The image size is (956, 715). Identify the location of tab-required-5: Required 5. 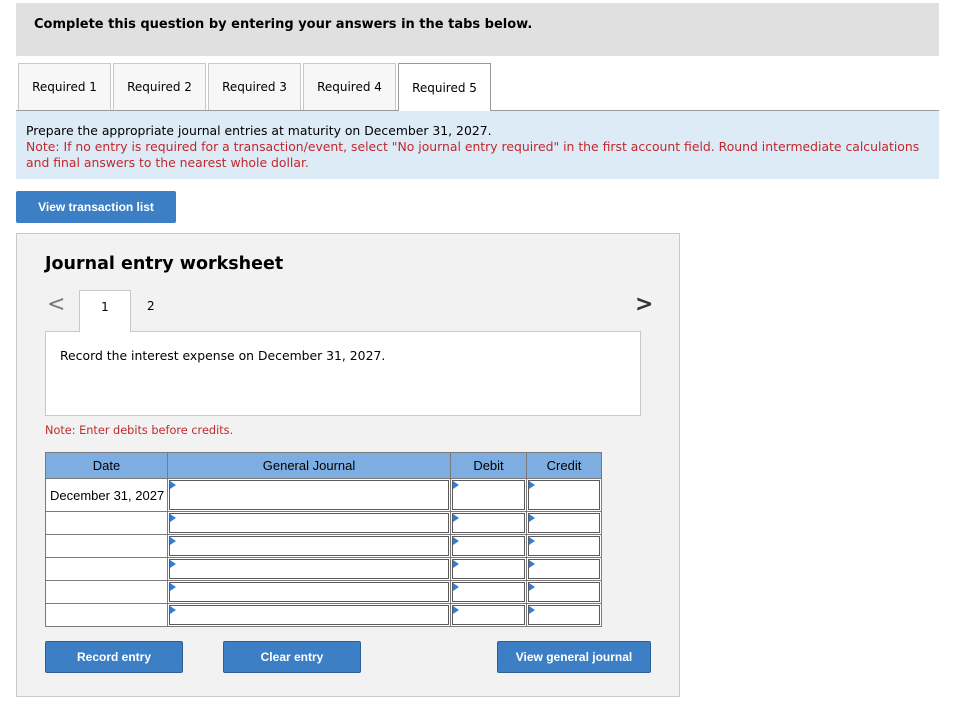
(444, 87).